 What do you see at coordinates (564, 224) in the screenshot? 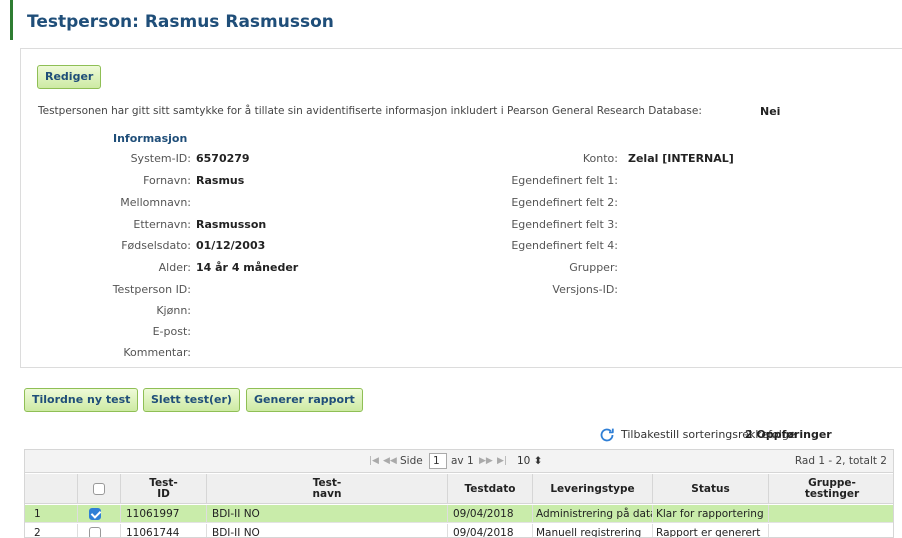
I see `custom-3-label: Egendefinert felt 3:` at bounding box center [564, 224].